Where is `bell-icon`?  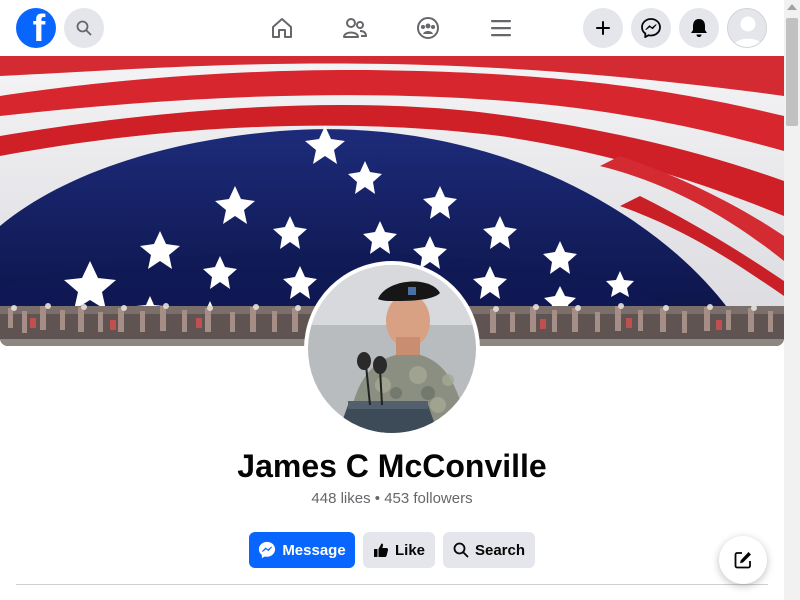
bell-icon is located at coordinates (699, 28).